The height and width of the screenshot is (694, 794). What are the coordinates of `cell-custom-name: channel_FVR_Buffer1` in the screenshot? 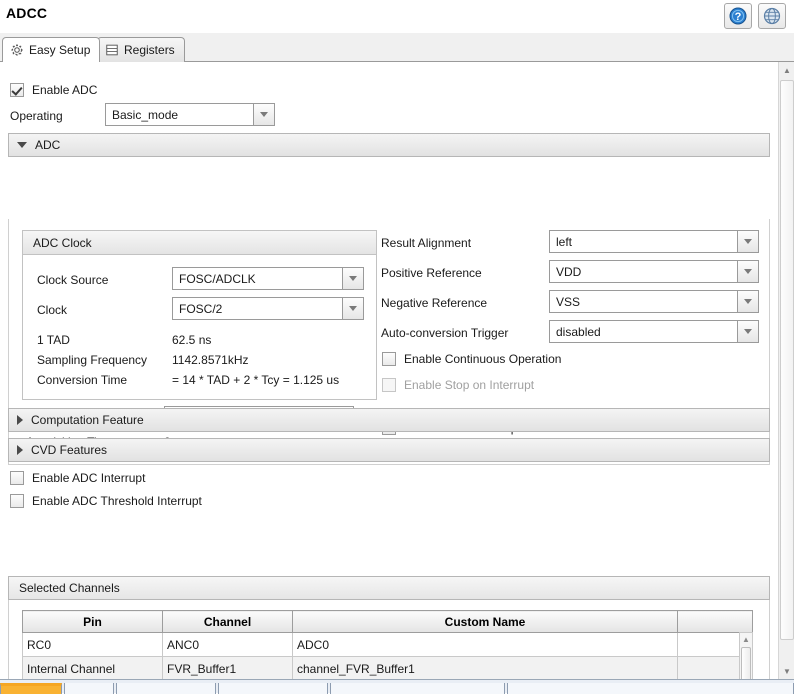 It's located at (485, 667).